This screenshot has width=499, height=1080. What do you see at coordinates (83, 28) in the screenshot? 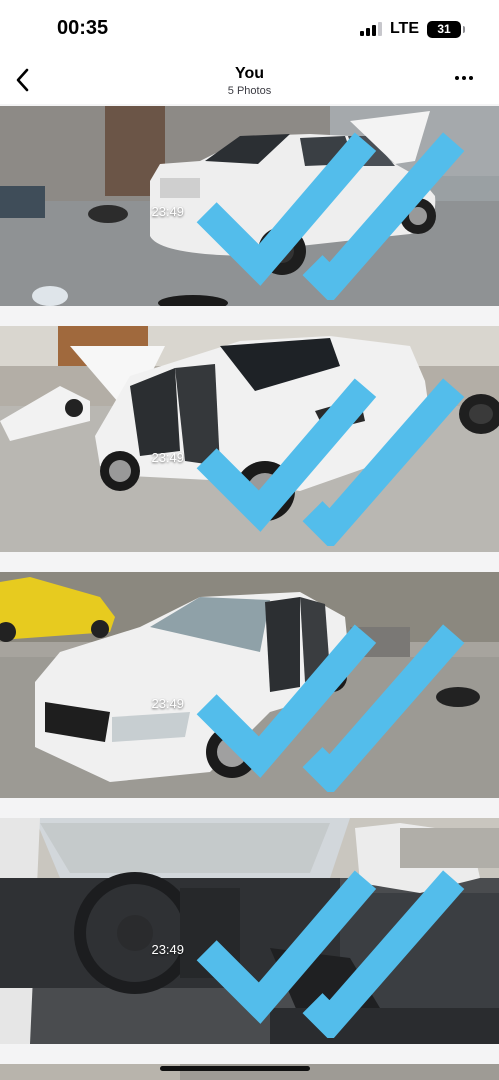
I see `status-time: 00:35` at bounding box center [83, 28].